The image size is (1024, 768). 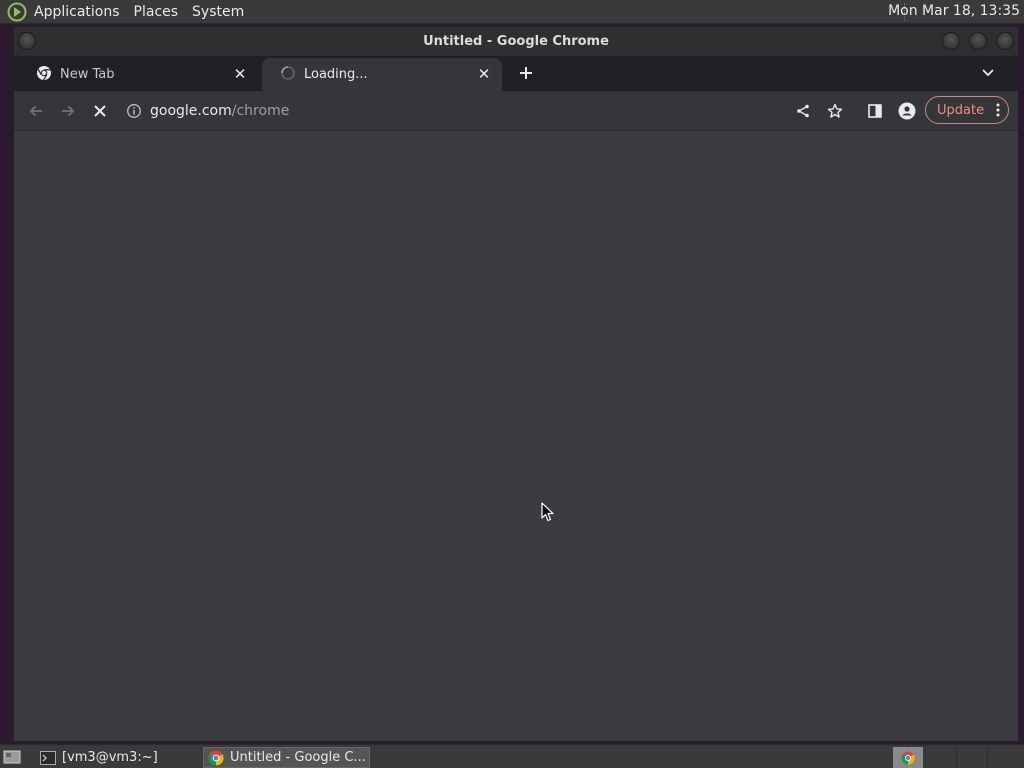 I want to click on share-icon, so click(x=803, y=111).